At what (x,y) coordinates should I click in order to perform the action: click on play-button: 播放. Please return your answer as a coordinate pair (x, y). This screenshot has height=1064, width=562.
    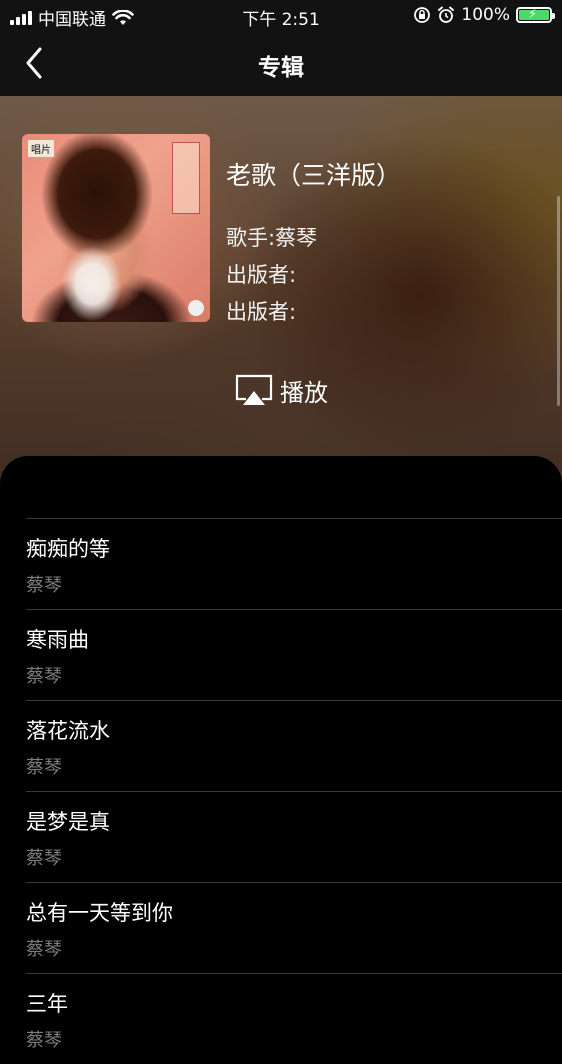
    Looking at the image, I should click on (281, 390).